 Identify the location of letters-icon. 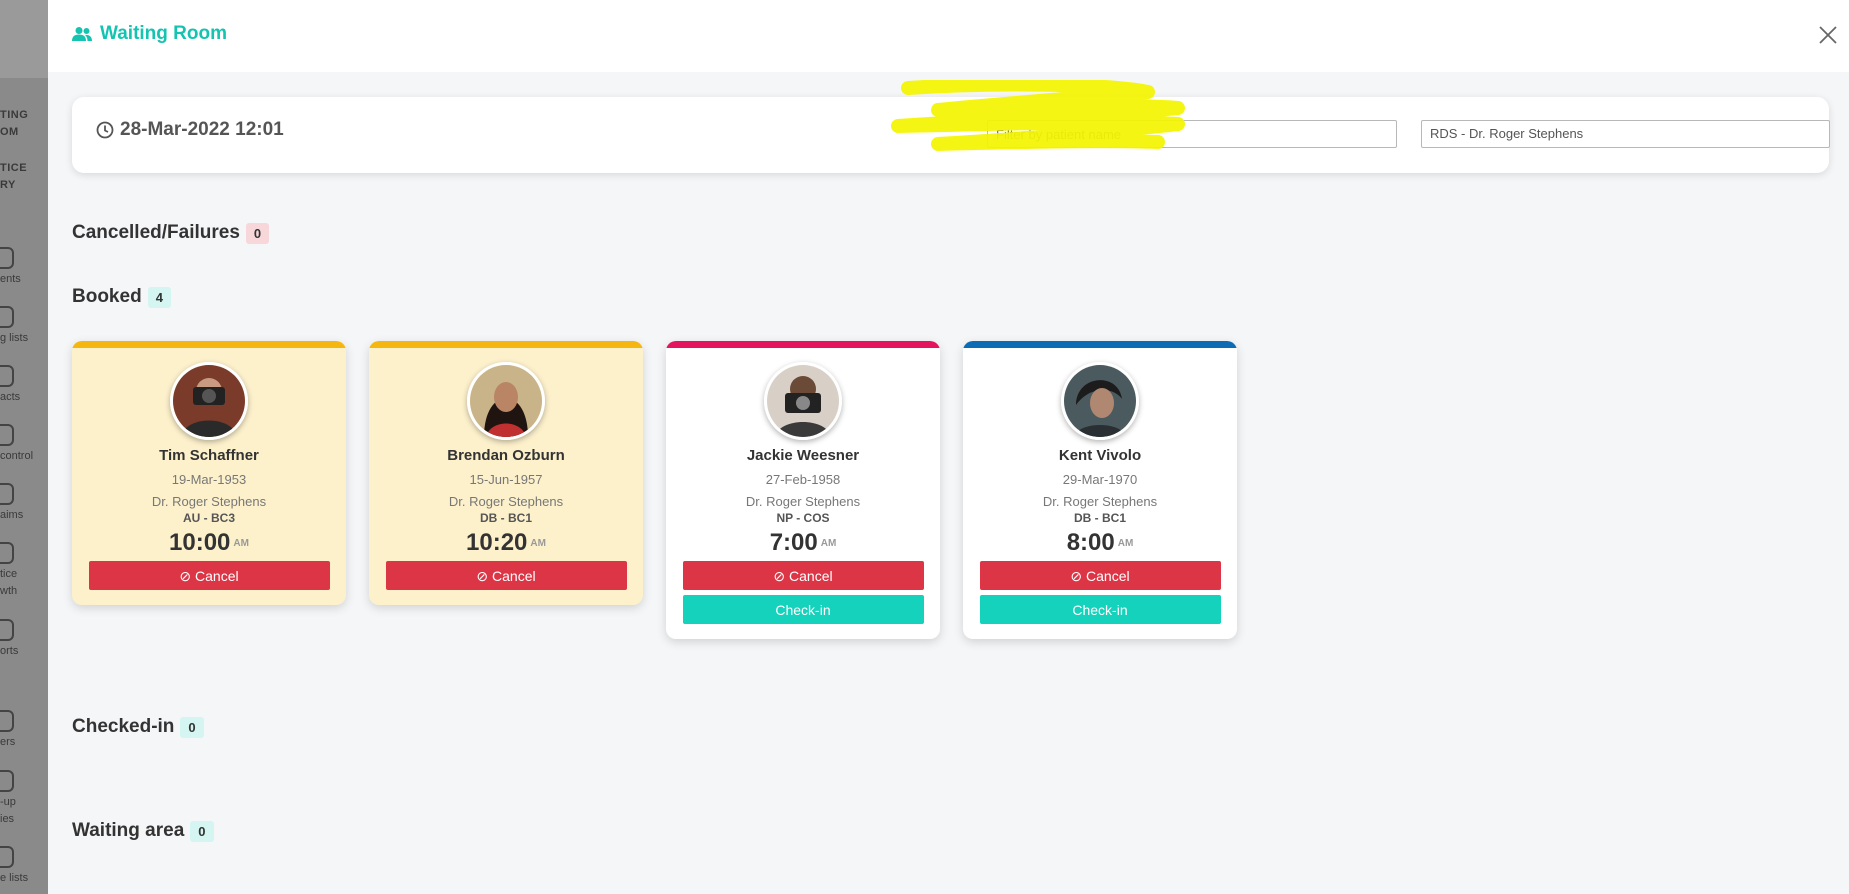
(7, 721).